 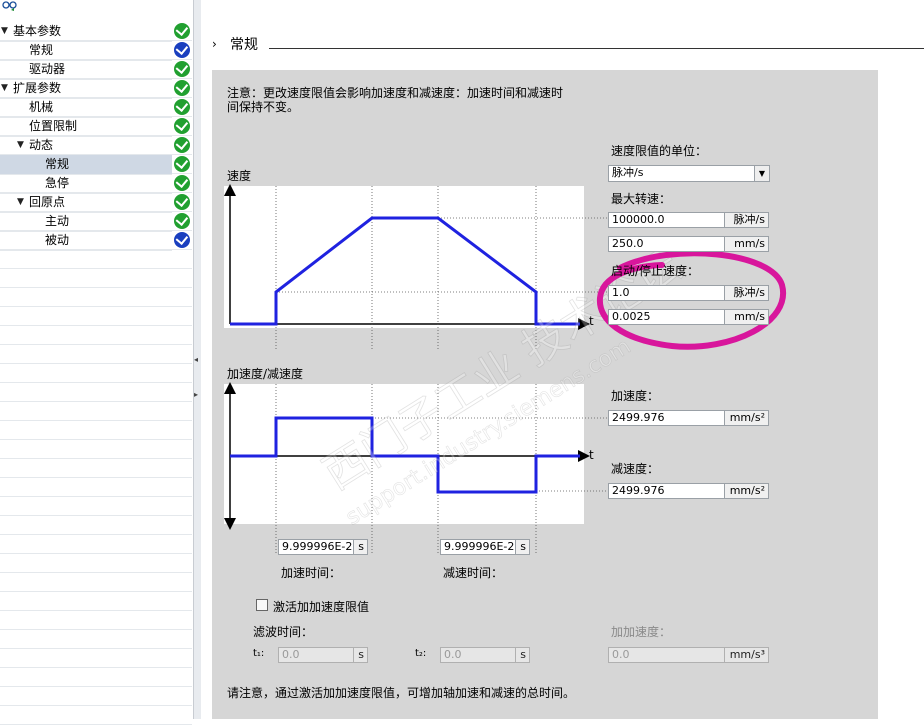 What do you see at coordinates (86, 127) in the screenshot?
I see `tree-item: 位置限制` at bounding box center [86, 127].